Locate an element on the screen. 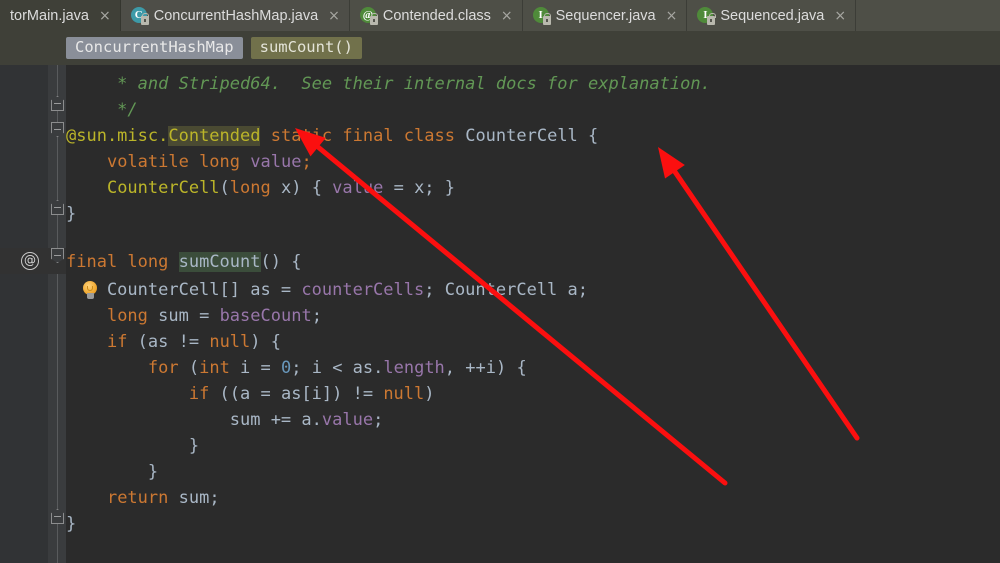  editor-tab-contended-class: @ Contended.class × is located at coordinates (436, 15).